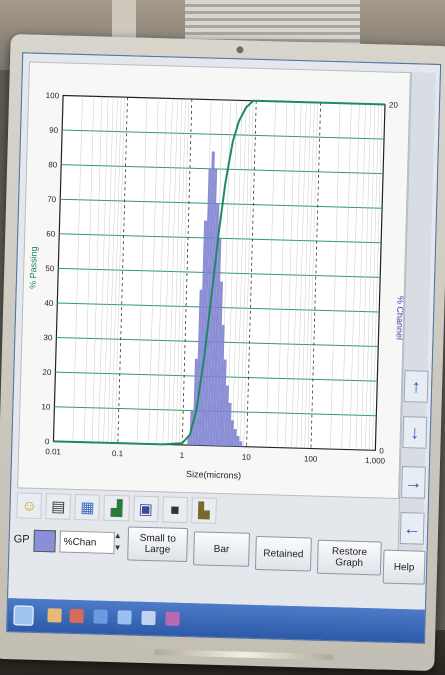 The width and height of the screenshot is (445, 675). Describe the element at coordinates (240, 50) in the screenshot. I see `webcam-dot` at that location.